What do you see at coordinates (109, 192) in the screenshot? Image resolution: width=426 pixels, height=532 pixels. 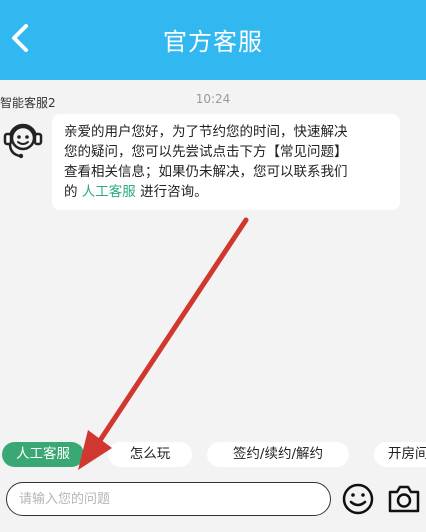 I see `human-service-link: 人工客服` at bounding box center [109, 192].